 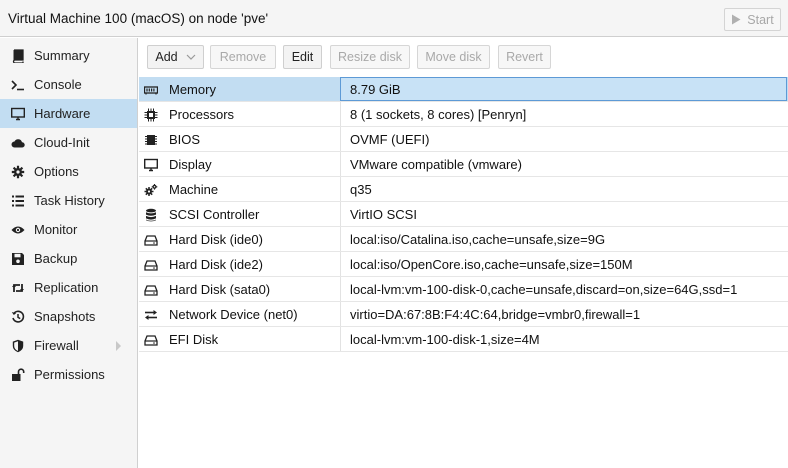 What do you see at coordinates (453, 57) in the screenshot?
I see `move-disk-button: Move disk` at bounding box center [453, 57].